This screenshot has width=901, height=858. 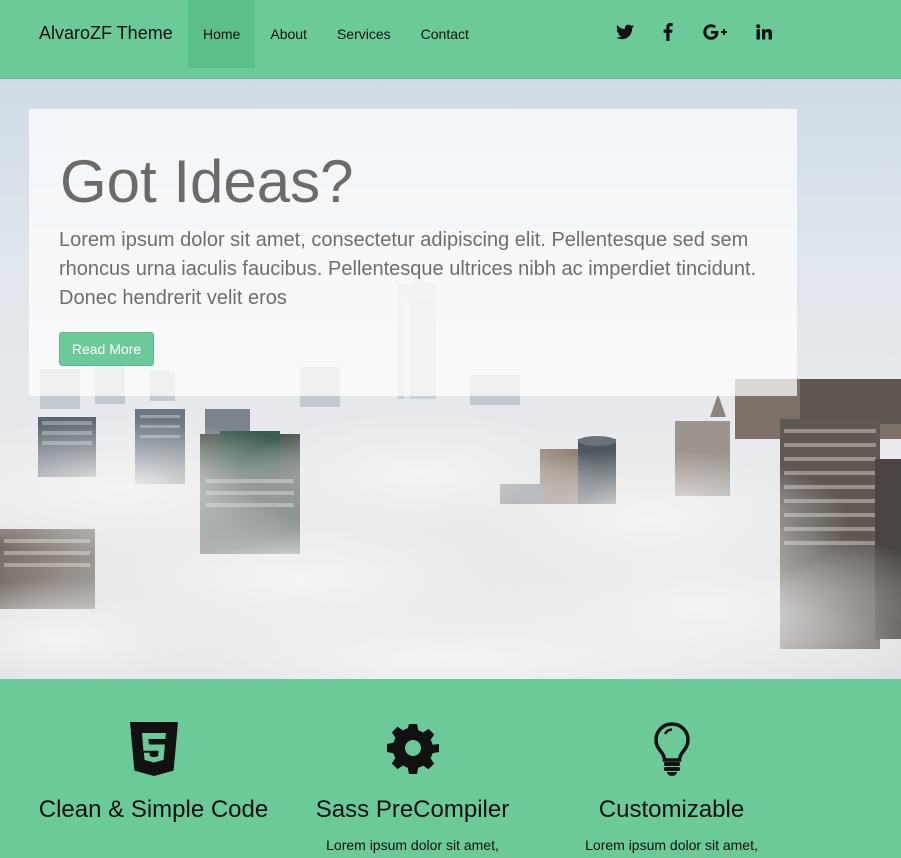 What do you see at coordinates (106, 349) in the screenshot?
I see `read-more-button: Read More` at bounding box center [106, 349].